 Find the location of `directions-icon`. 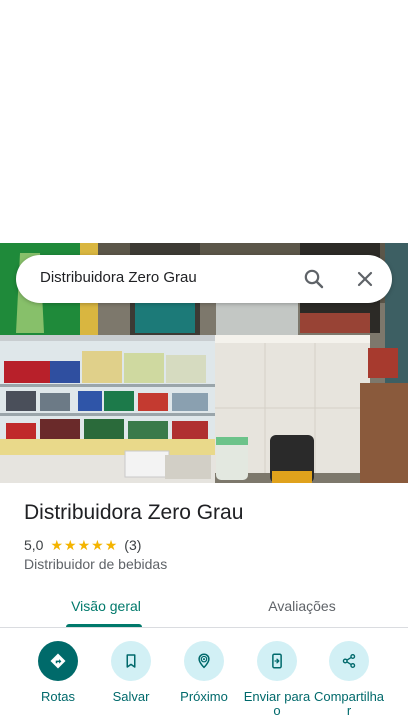

directions-icon is located at coordinates (58, 661).